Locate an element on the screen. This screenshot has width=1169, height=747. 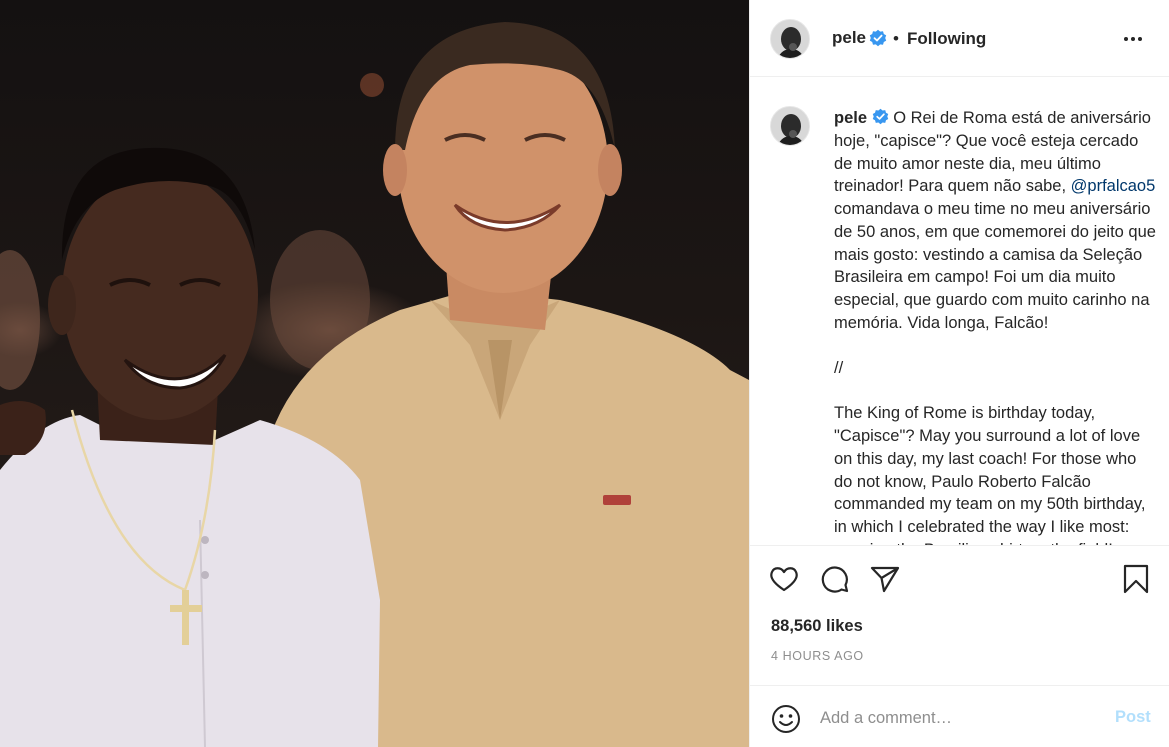
more-options-icon is located at coordinates (1133, 39).